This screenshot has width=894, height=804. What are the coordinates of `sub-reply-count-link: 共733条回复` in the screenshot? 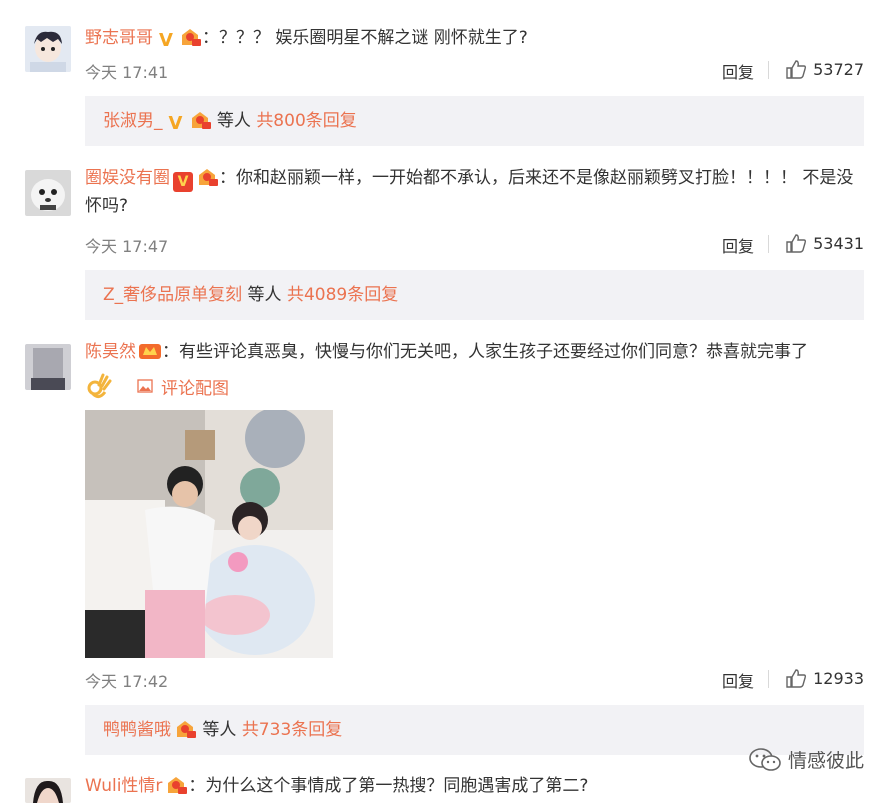 It's located at (292, 730).